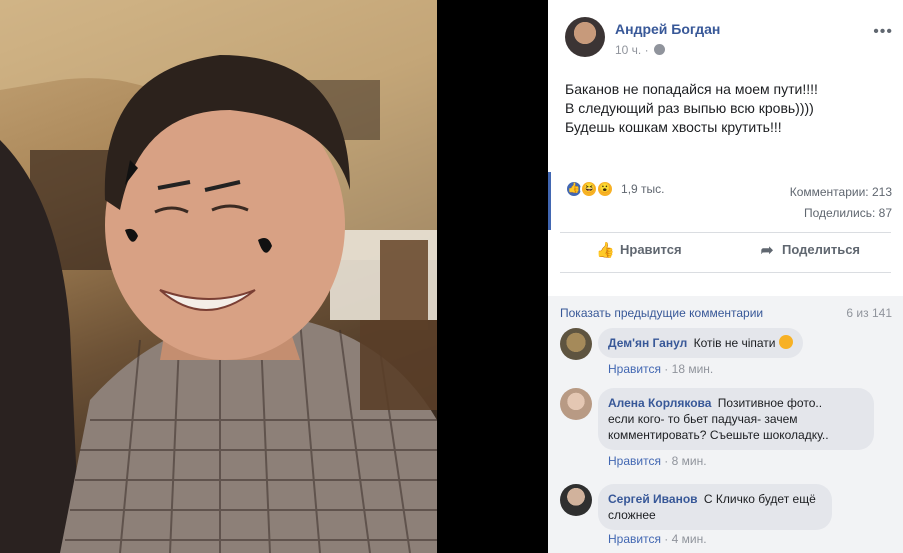 This screenshot has width=903, height=553. I want to click on post-actions: 👍 Нравится ➦ Поделиться, so click(725, 251).